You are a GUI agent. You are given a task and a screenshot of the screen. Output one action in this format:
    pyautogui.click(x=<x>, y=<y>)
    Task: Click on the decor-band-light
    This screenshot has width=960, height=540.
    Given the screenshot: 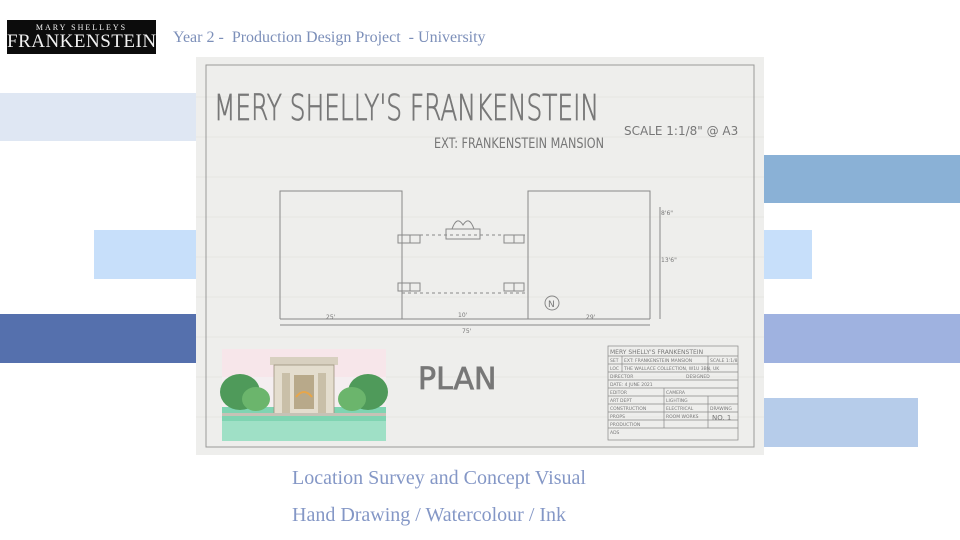 What is the action you would take?
    pyautogui.click(x=829, y=422)
    